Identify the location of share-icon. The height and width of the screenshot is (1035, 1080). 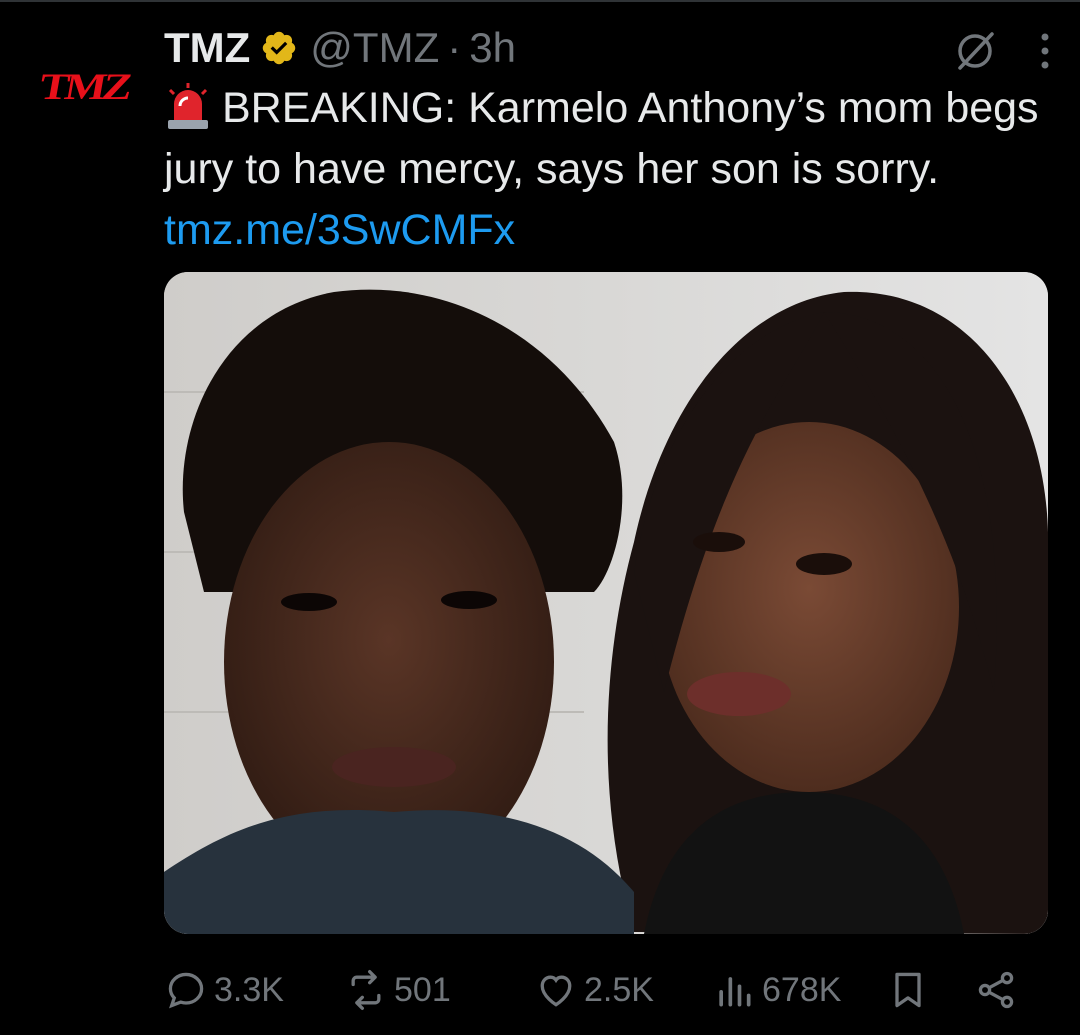
(996, 990).